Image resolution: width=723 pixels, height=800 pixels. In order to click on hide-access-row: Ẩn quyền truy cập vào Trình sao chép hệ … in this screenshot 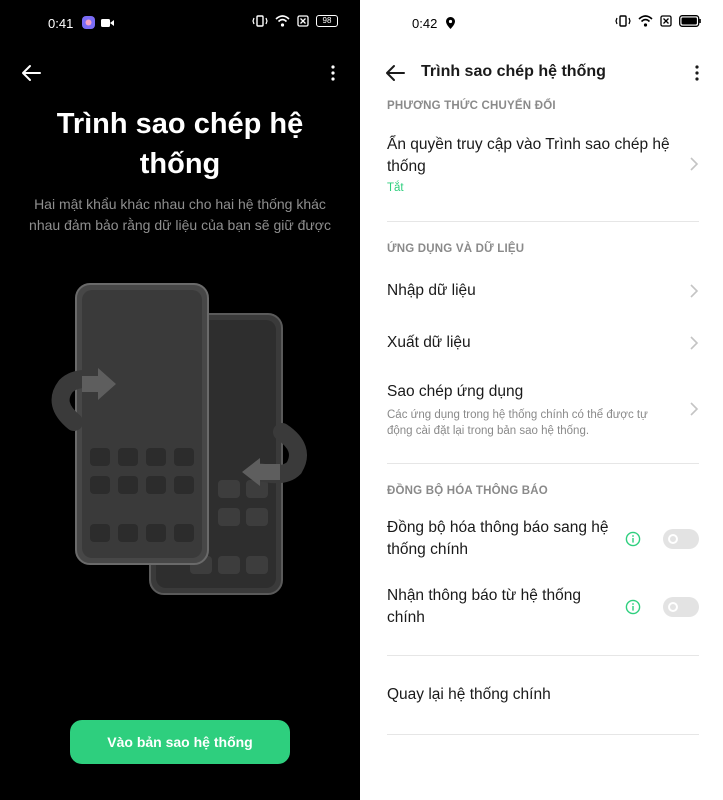, I will do `click(543, 164)`.